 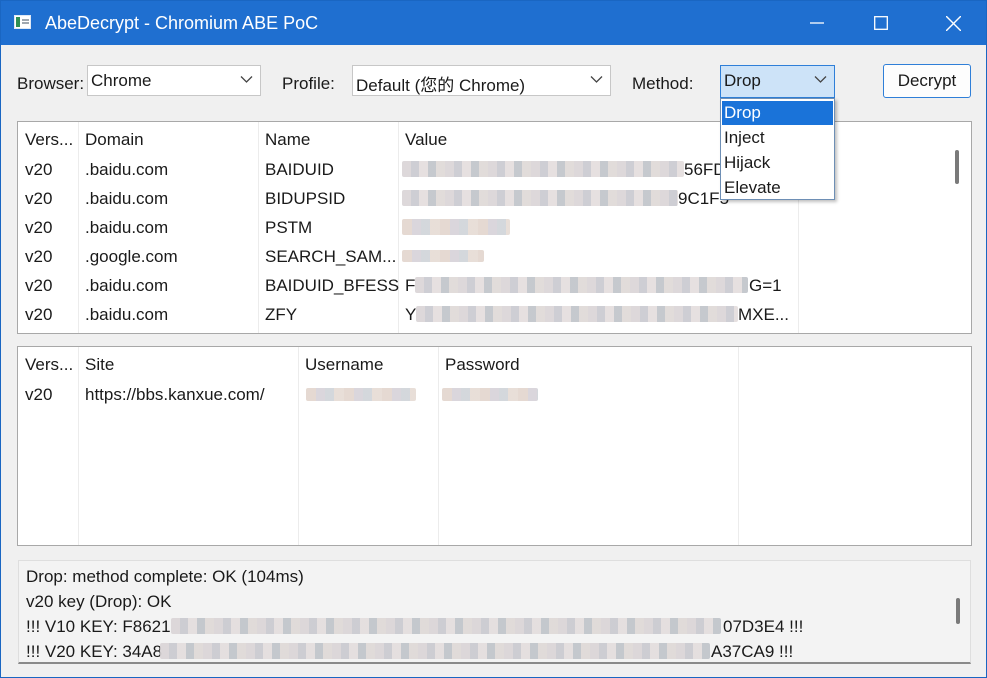 I want to click on maximize-button, so click(x=881, y=23).